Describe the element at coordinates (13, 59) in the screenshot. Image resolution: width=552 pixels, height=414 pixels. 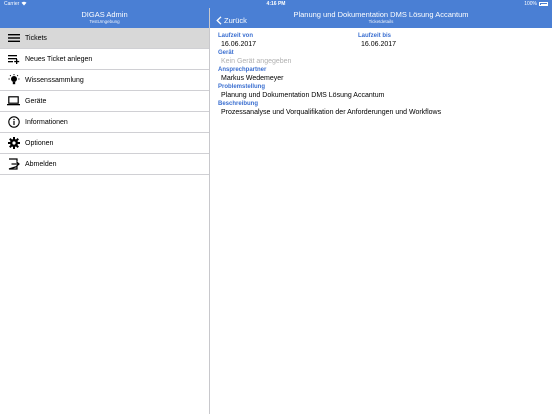
I see `add-list-icon` at that location.